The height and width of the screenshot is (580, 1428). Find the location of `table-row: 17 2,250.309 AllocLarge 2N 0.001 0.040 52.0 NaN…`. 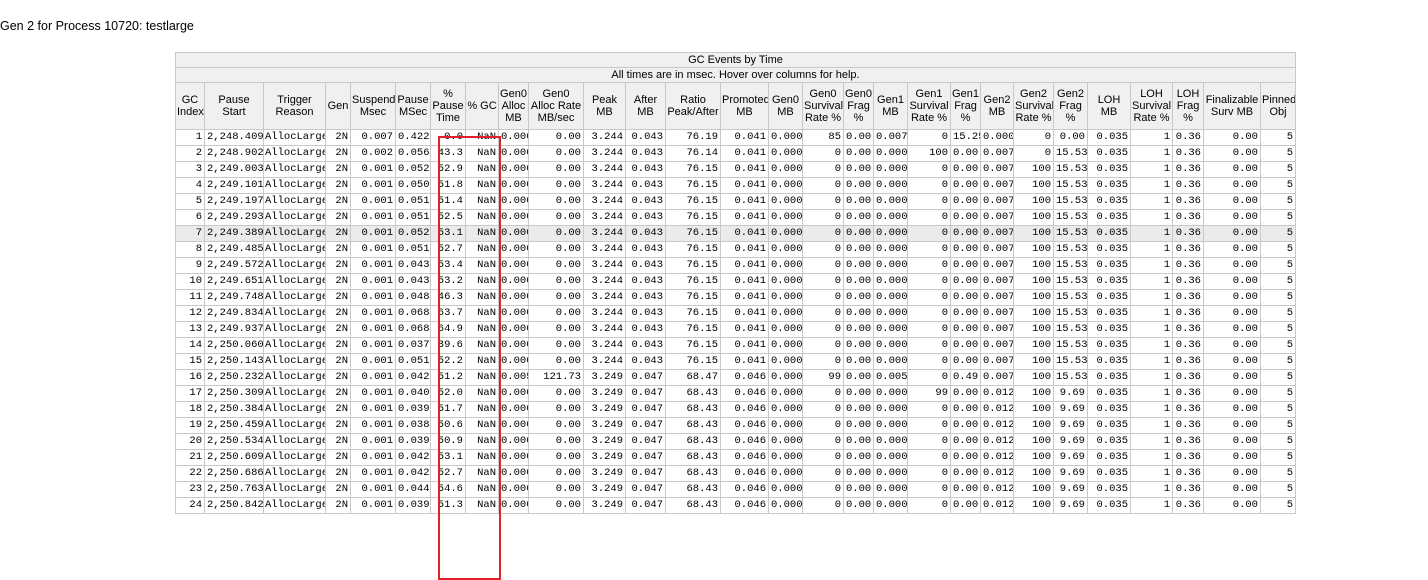

table-row: 17 2,250.309 AllocLarge 2N 0.001 0.040 52.0 NaN… is located at coordinates (736, 393).